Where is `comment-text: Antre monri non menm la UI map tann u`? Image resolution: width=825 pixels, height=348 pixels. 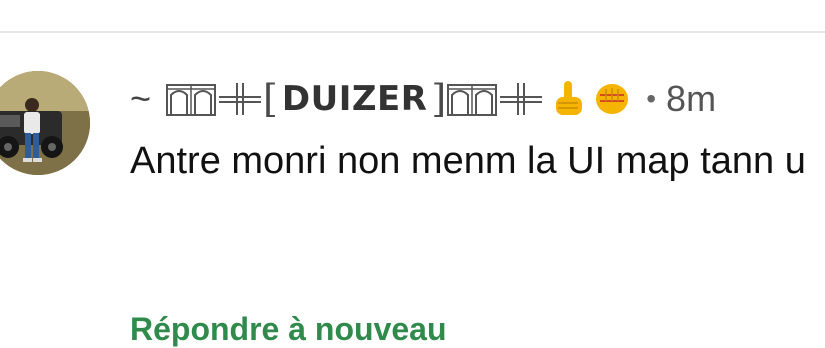
comment-text: Antre monri non menm la UI map tann u is located at coordinates (468, 161).